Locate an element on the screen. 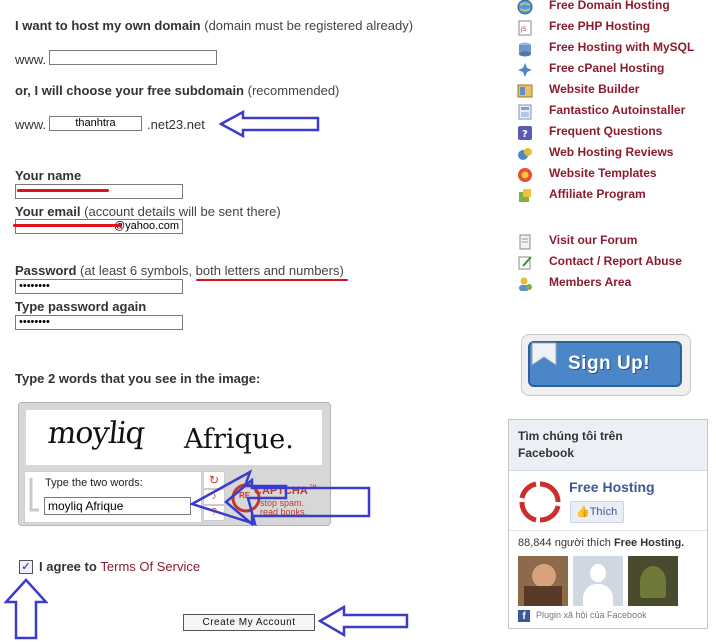 This screenshot has width=716, height=643. divider is located at coordinates (608, 530).